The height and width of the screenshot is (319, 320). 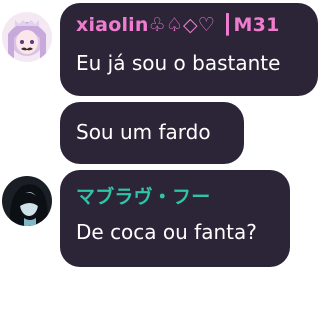 I want to click on dark-haired-figure-avatar-icon, so click(x=27, y=201).